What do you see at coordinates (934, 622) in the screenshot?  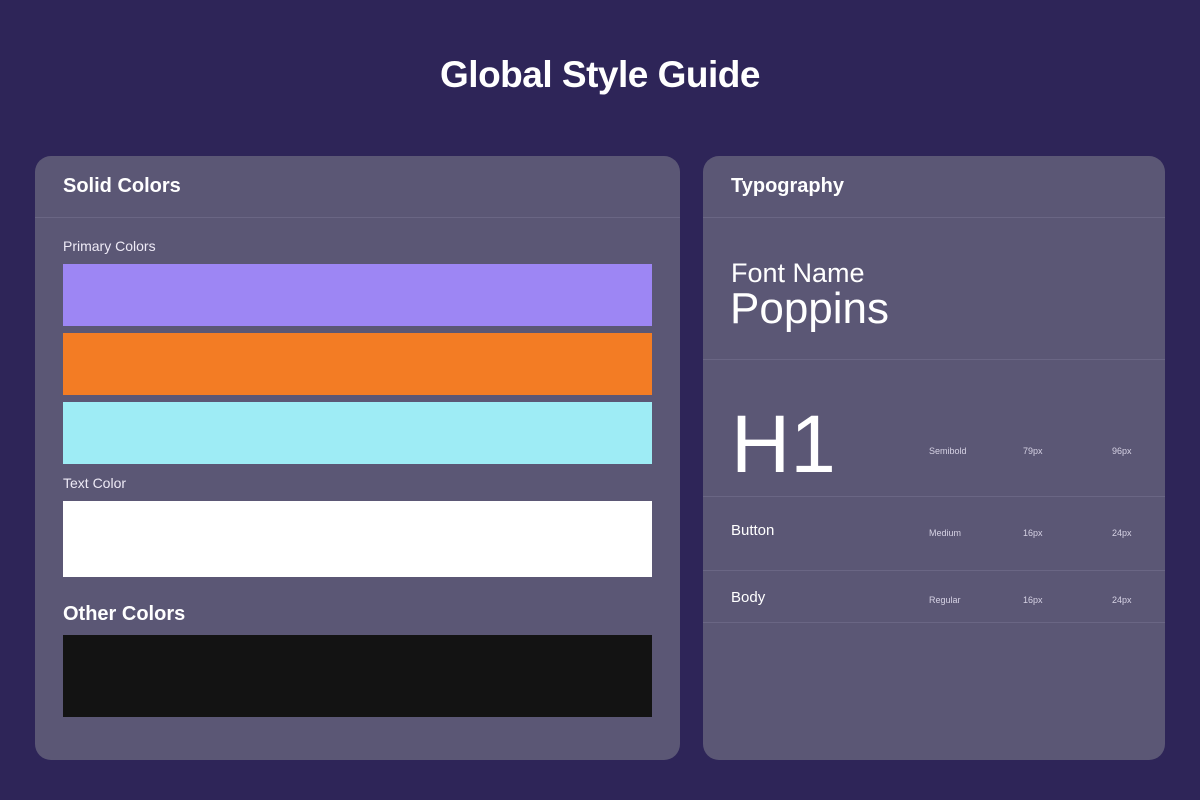 I see `divider` at bounding box center [934, 622].